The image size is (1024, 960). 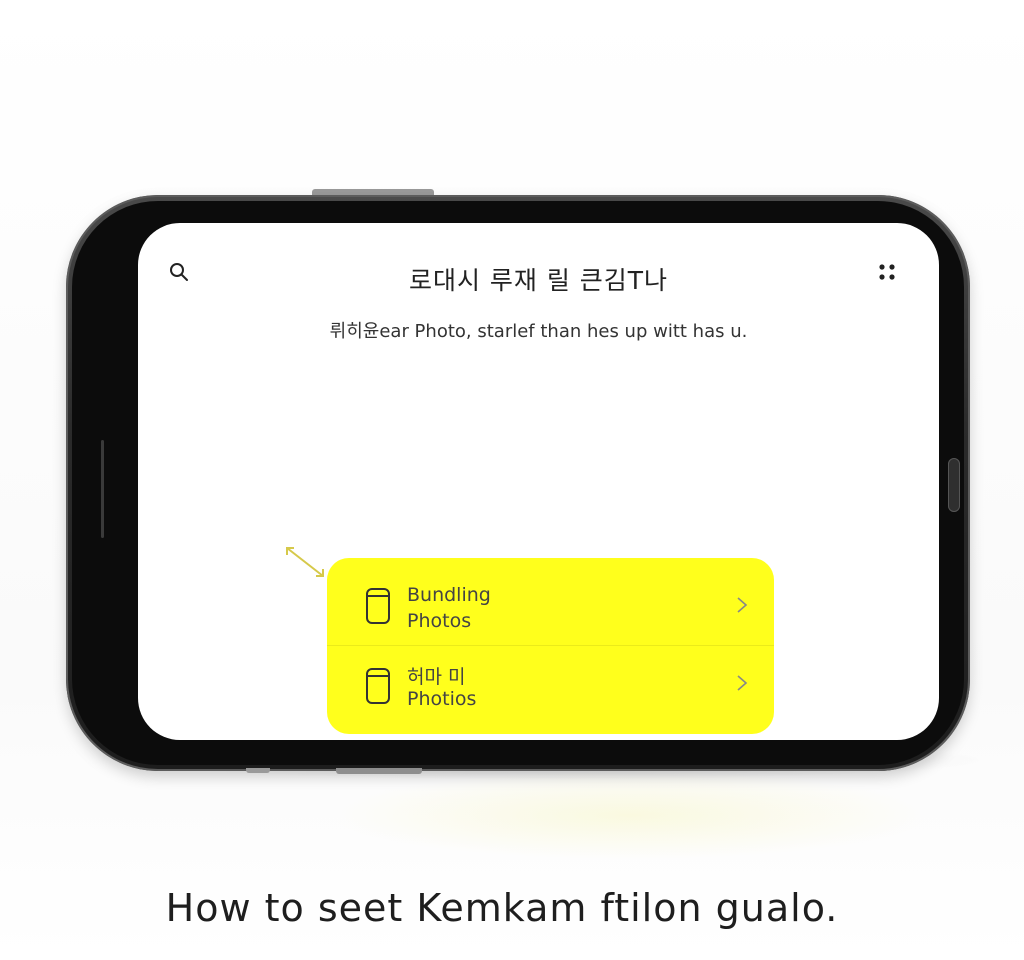 I want to click on list-item-title: 허마 미, so click(x=436, y=677).